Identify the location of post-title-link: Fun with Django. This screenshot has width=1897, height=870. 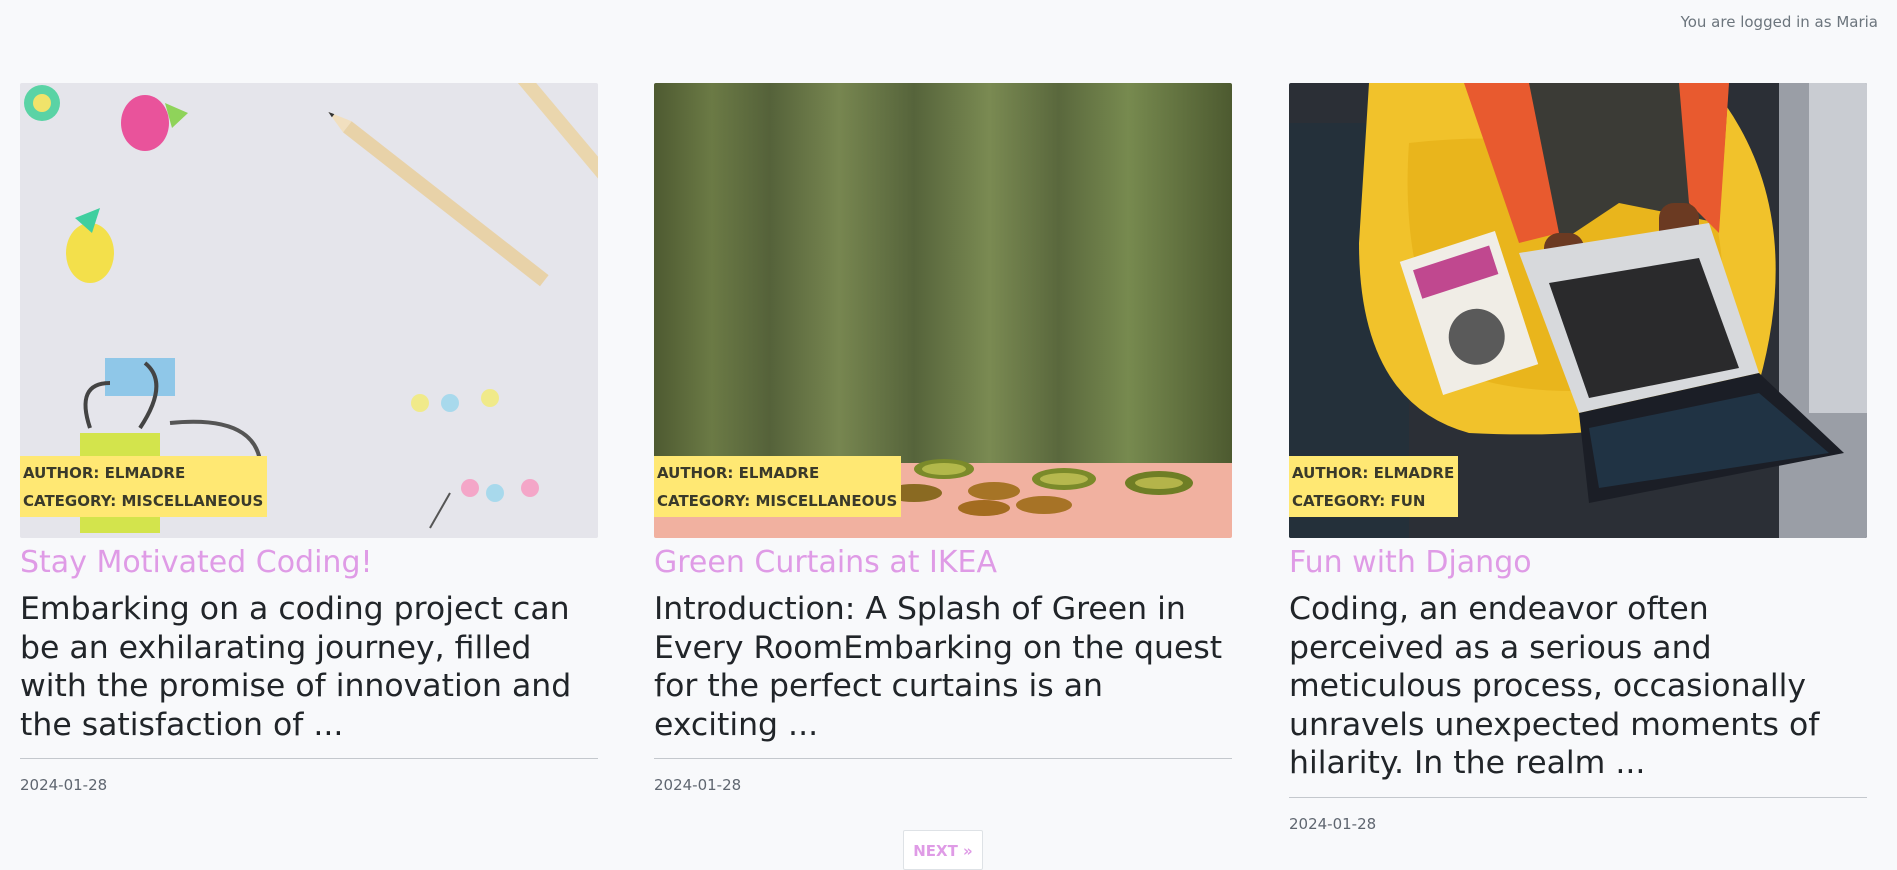
(1578, 563).